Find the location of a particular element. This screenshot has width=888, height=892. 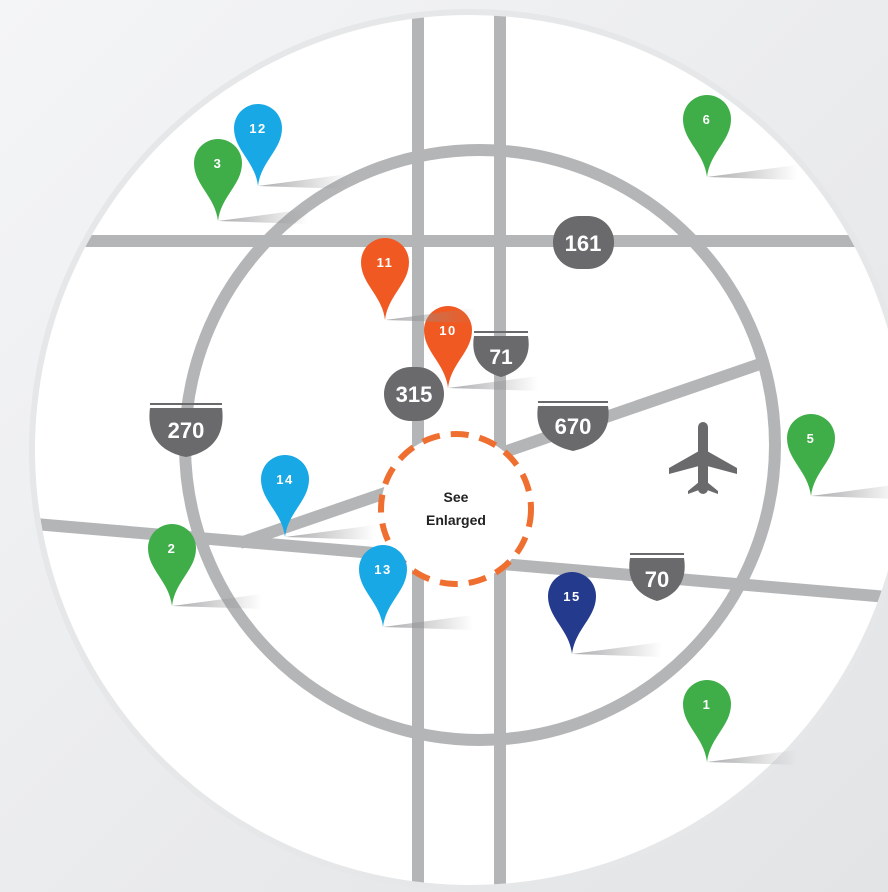

pin-number: 1 is located at coordinates (707, 704).